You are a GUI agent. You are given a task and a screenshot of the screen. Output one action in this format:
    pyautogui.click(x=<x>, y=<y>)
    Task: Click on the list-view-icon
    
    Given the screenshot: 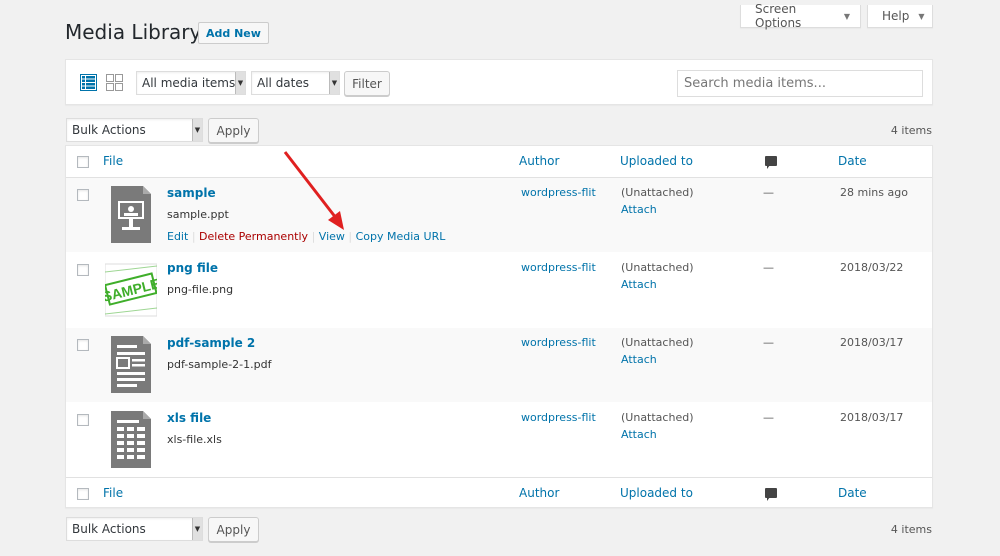 What is the action you would take?
    pyautogui.click(x=88, y=82)
    